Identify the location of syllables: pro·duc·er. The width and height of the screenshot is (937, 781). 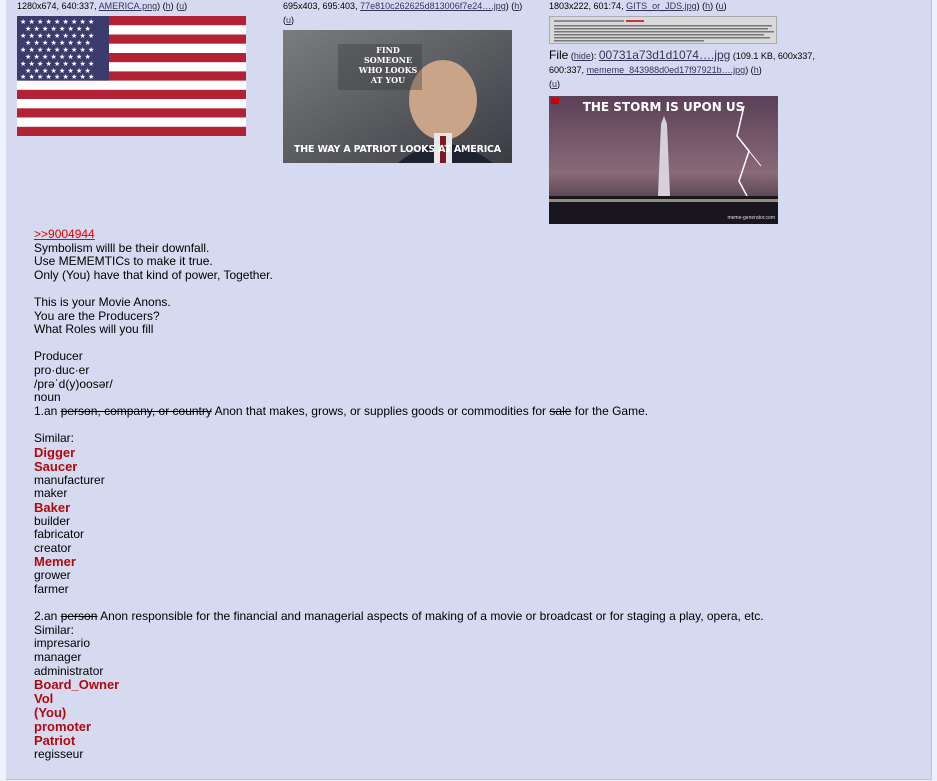
(62, 369).